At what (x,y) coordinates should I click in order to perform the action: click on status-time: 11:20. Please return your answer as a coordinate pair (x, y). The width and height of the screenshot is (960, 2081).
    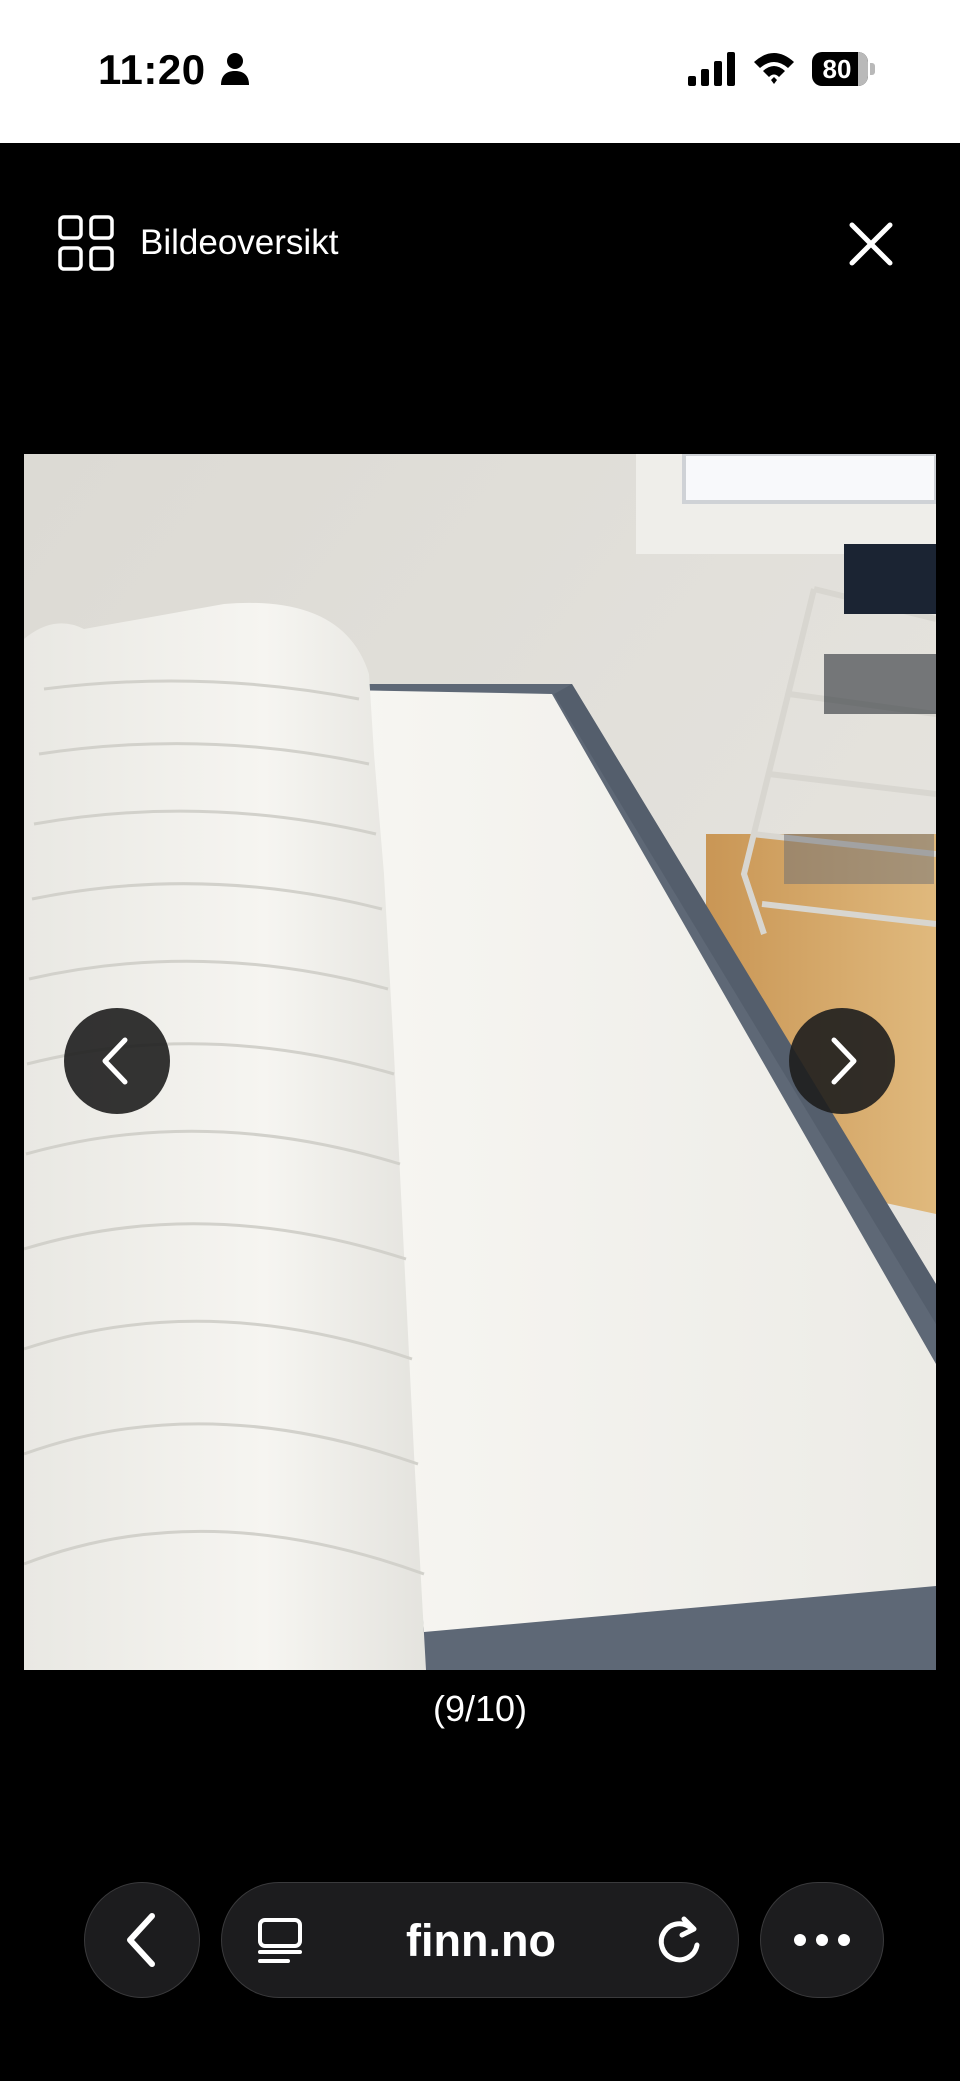
    Looking at the image, I should click on (152, 69).